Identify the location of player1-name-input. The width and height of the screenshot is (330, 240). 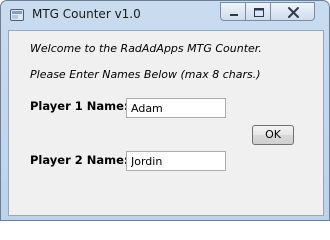
(176, 108).